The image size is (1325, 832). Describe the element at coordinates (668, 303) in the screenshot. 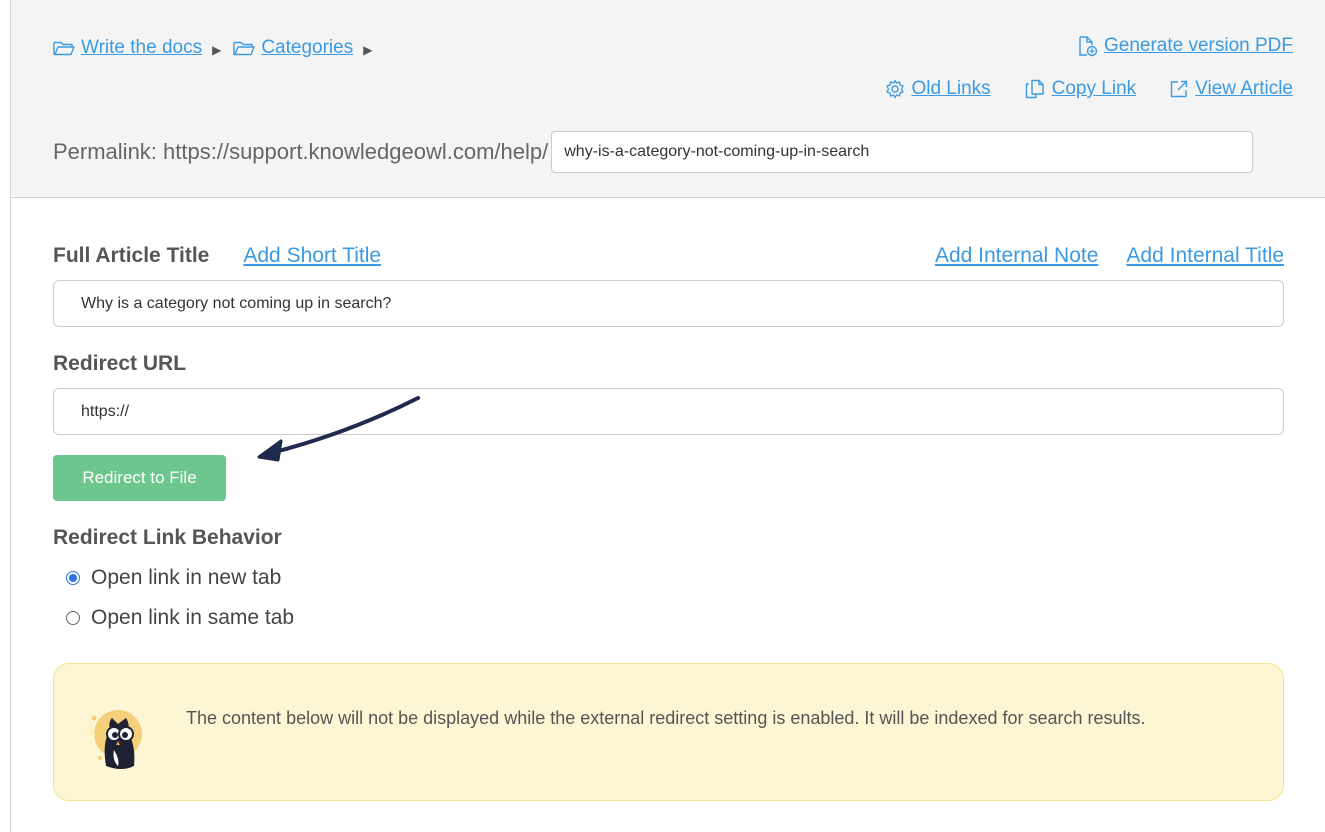

I see `article-title-input` at that location.